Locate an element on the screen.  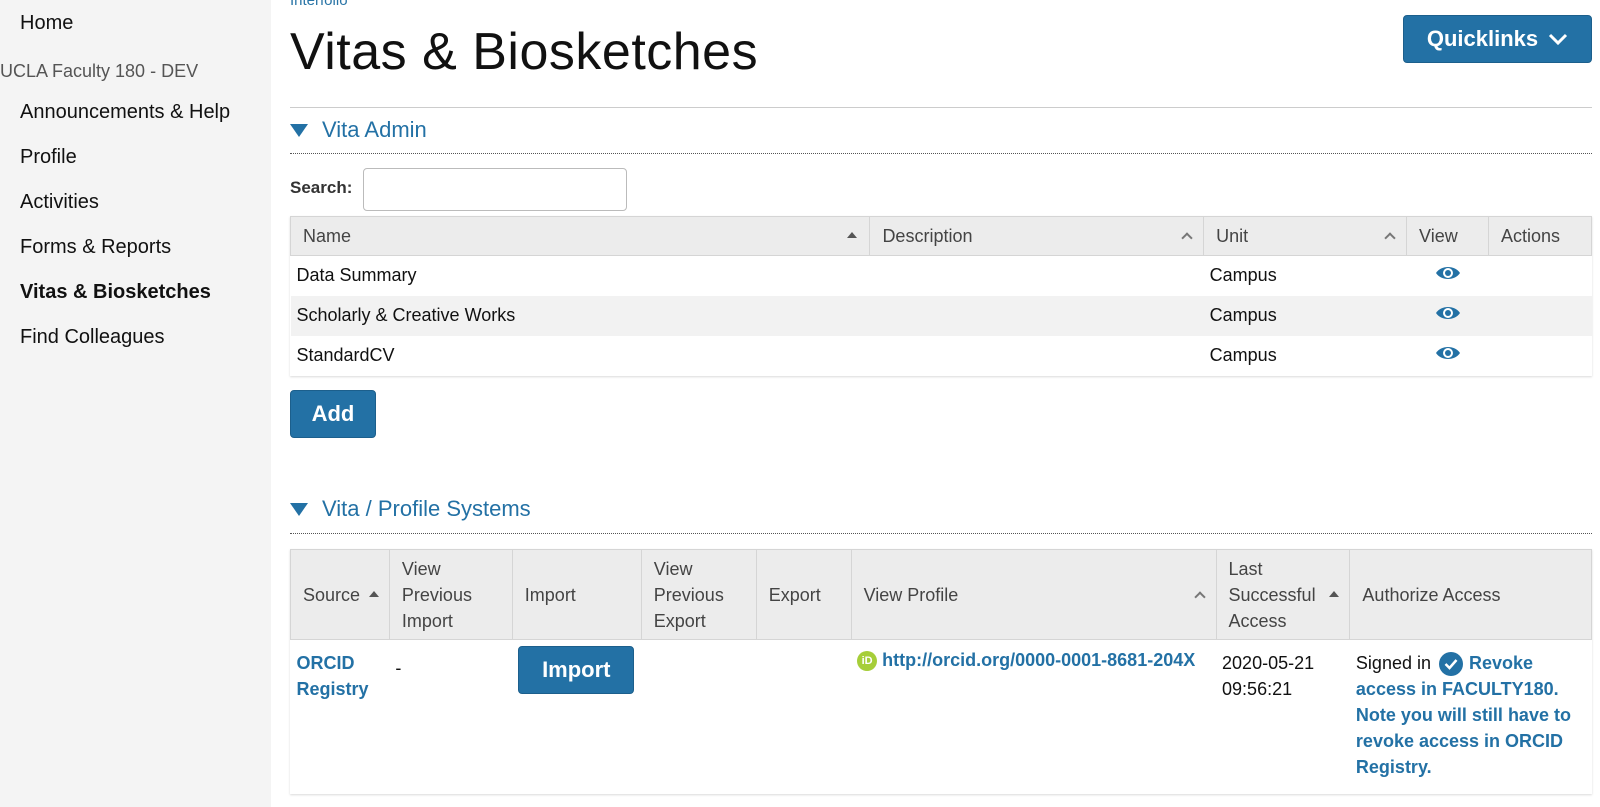
profile-systems-toggle: Vita / Profile Systems is located at coordinates (410, 509).